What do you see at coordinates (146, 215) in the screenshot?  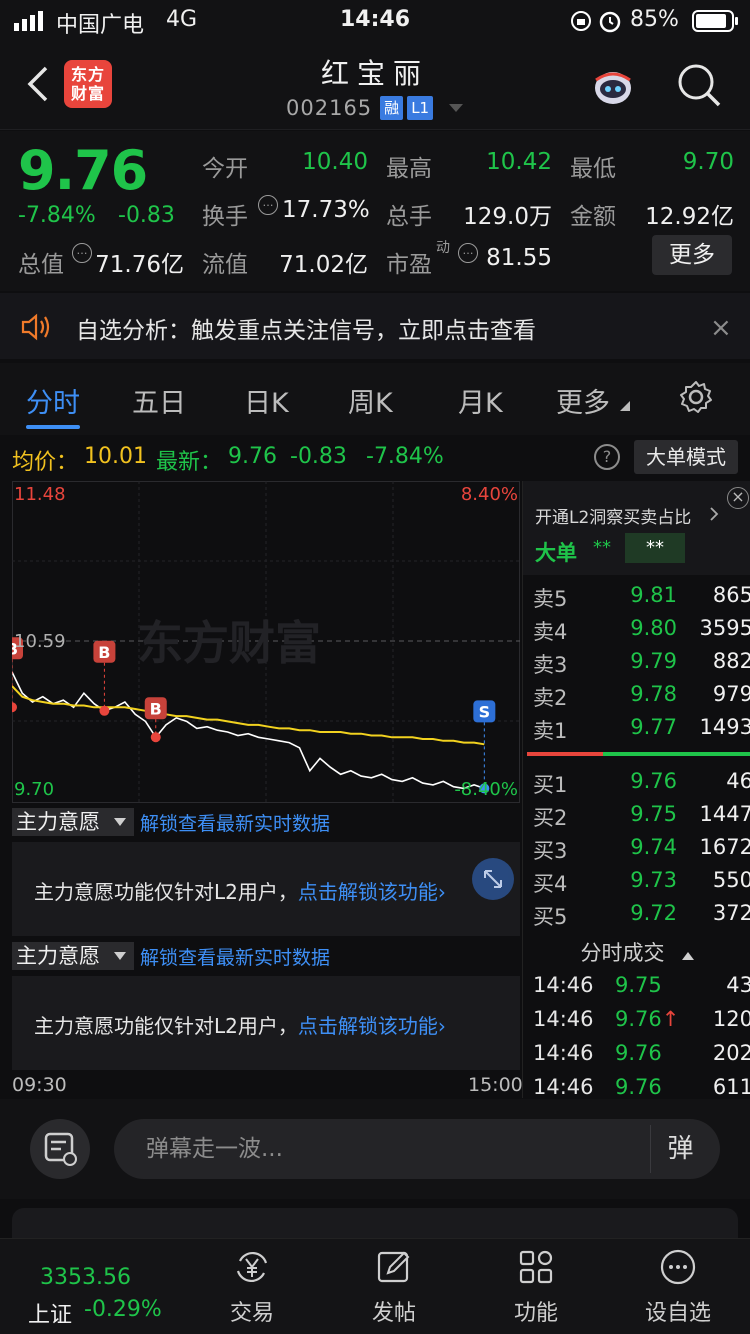 I see `change-amount: -0.83` at bounding box center [146, 215].